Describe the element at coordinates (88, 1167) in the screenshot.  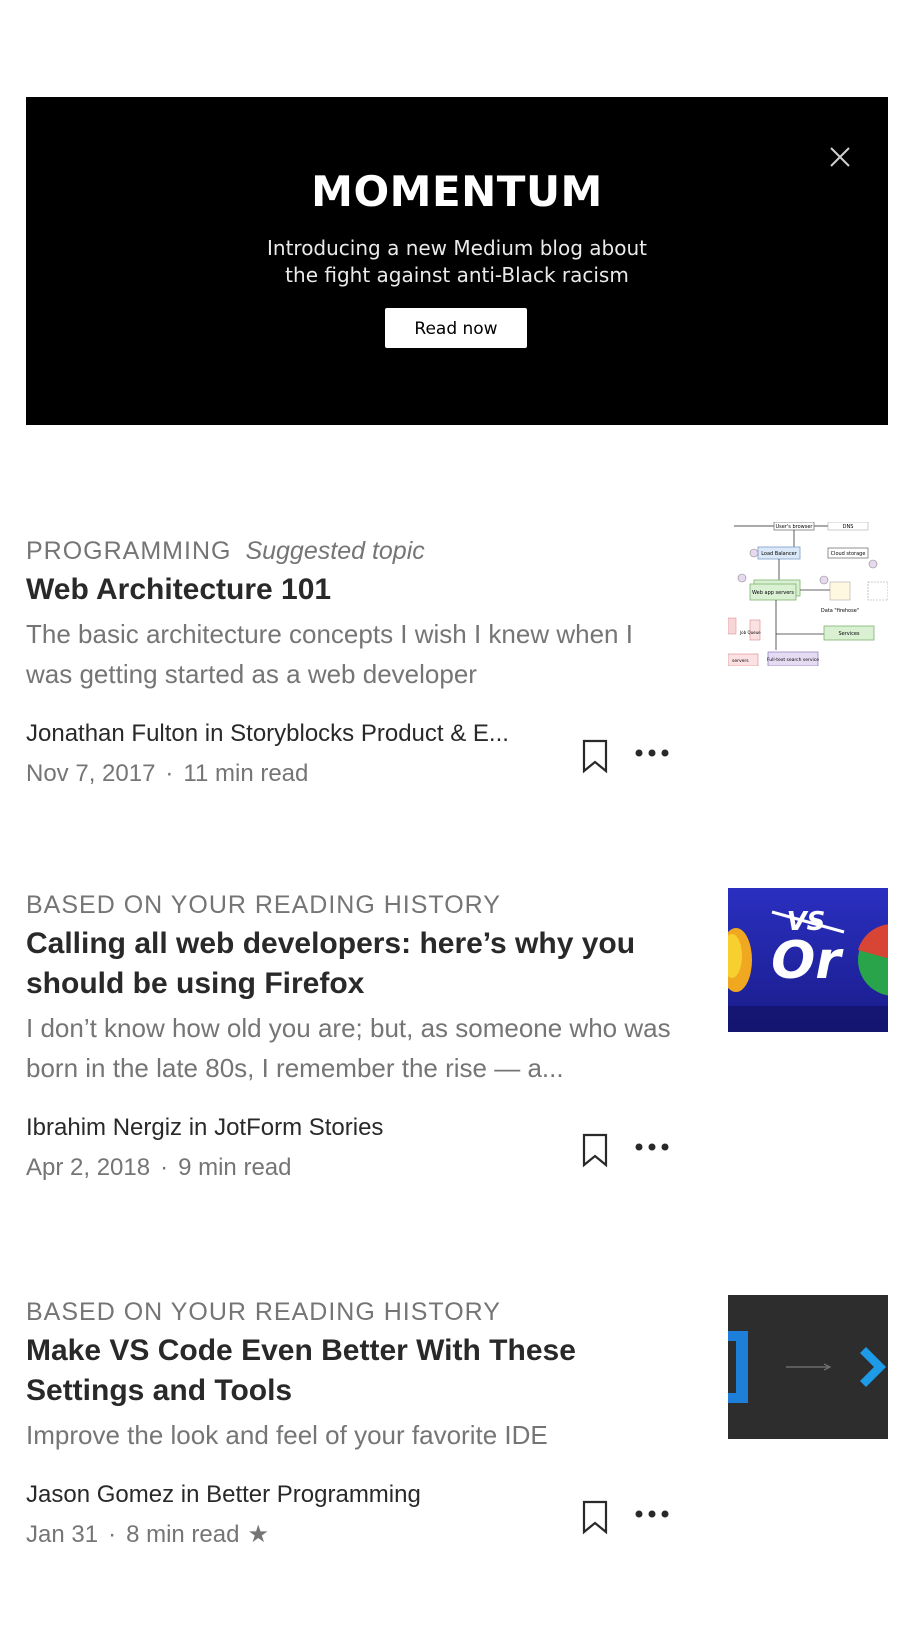
I see `article-date: Apr 2, 2018` at that location.